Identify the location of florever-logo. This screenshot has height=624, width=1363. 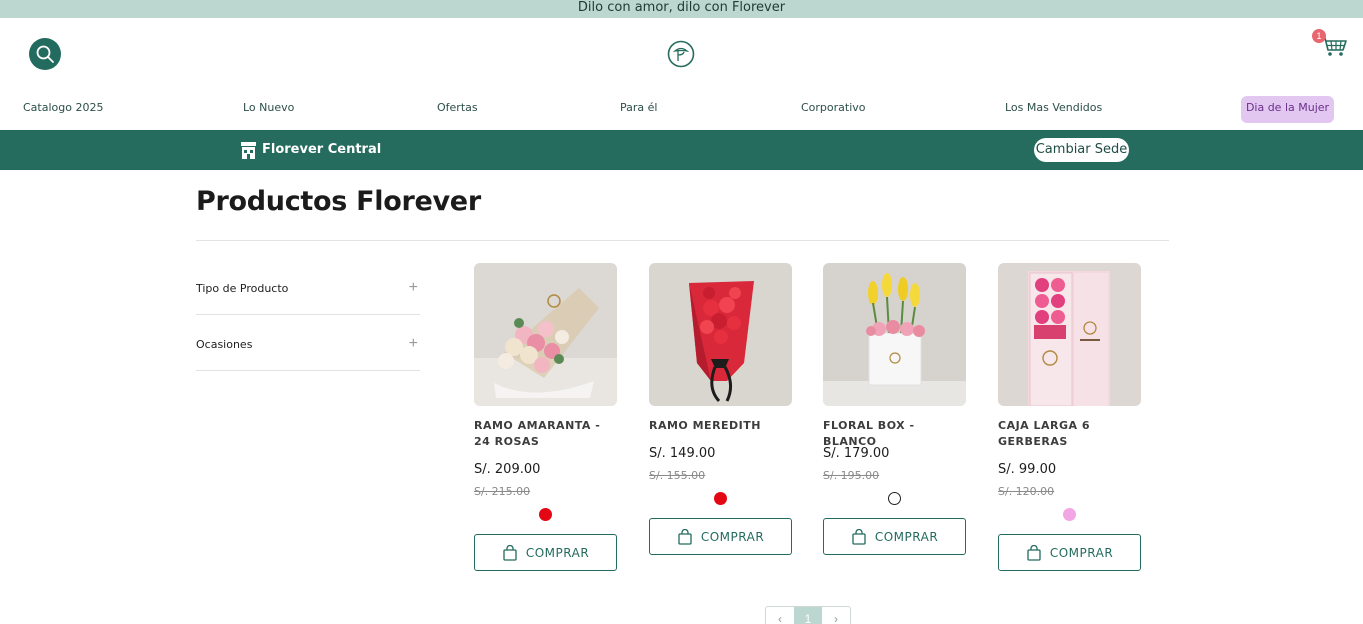
(681, 54).